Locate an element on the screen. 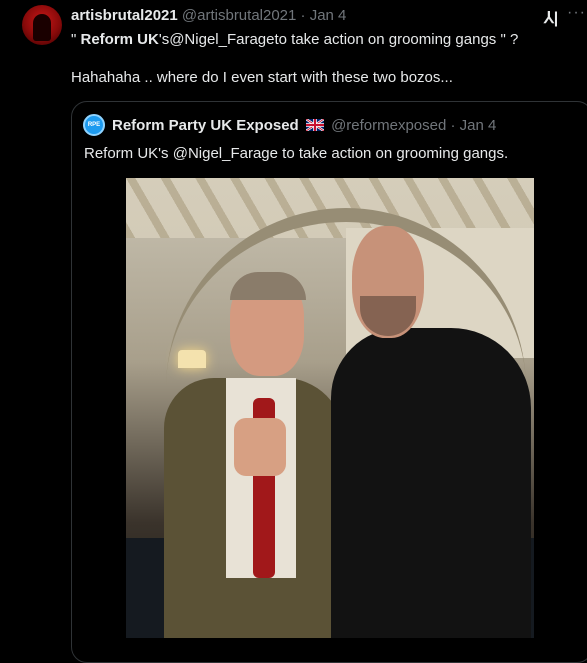  grok-icon: ⅄| is located at coordinates (551, 18).